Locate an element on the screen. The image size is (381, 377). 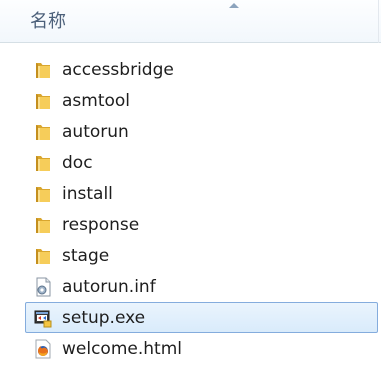
file-name-label: stage is located at coordinates (86, 256).